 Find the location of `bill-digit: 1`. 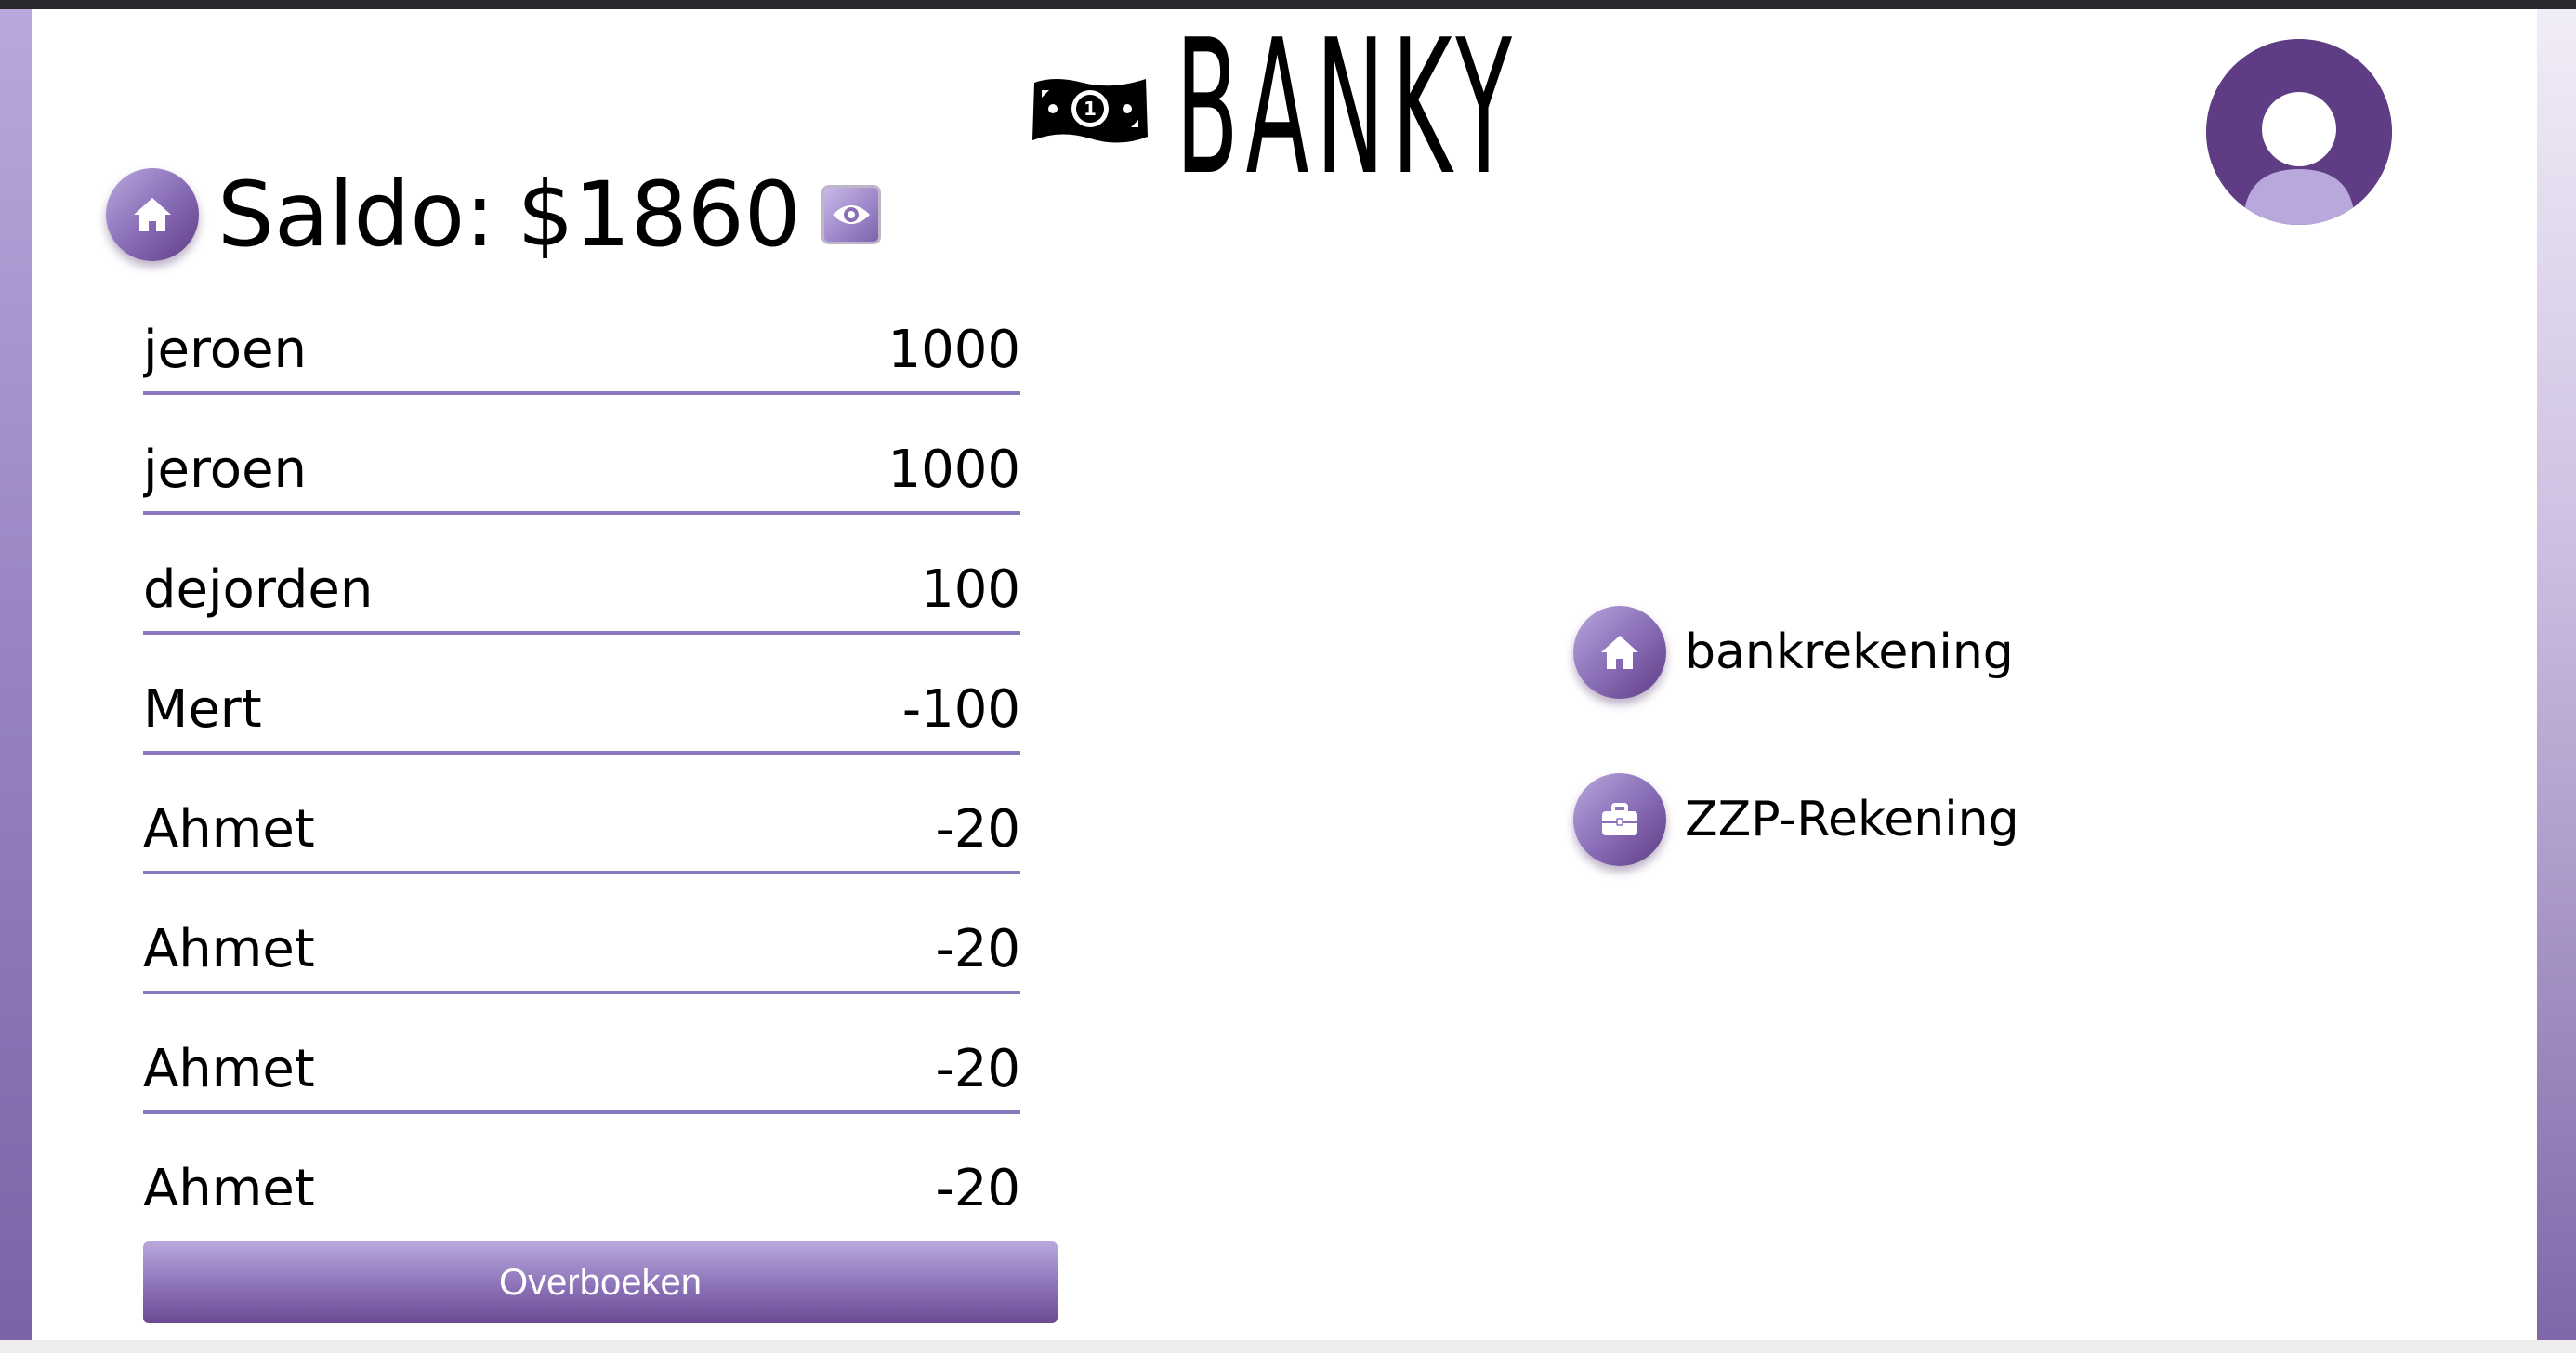

bill-digit: 1 is located at coordinates (1090, 109).